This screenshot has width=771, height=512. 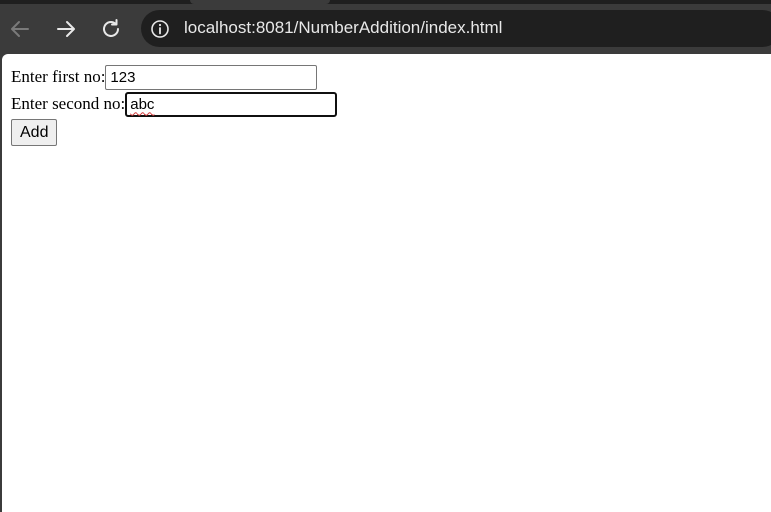 I want to click on url-text: localhost:8081/NumberAddition/index.html, so click(x=343, y=28).